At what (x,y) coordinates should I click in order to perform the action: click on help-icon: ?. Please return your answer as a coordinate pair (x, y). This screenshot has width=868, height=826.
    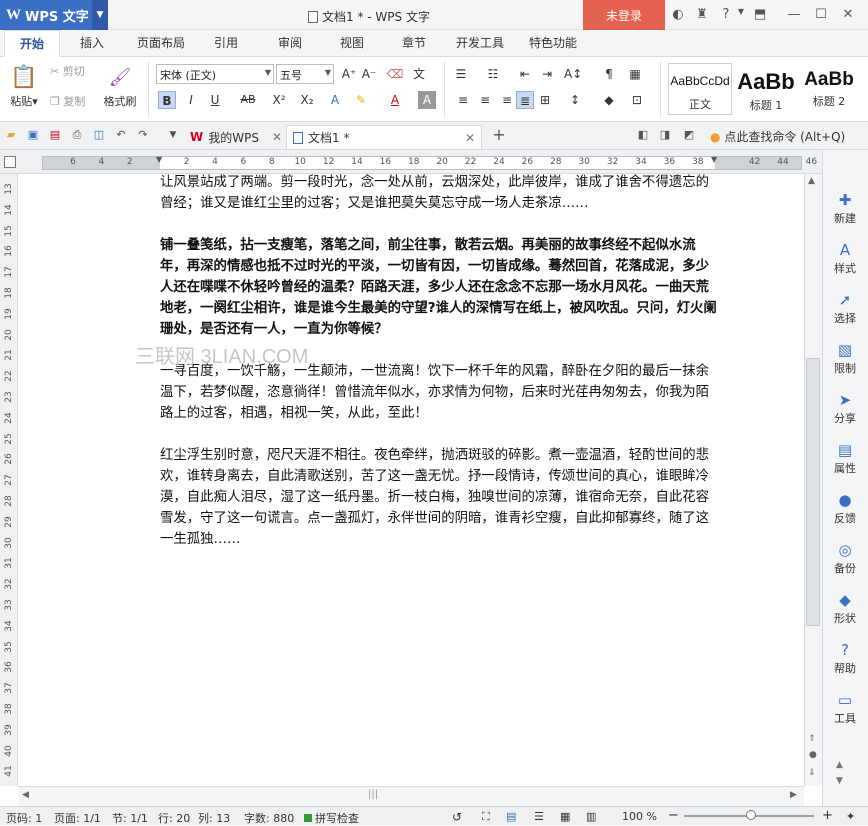
    Looking at the image, I should click on (726, 14).